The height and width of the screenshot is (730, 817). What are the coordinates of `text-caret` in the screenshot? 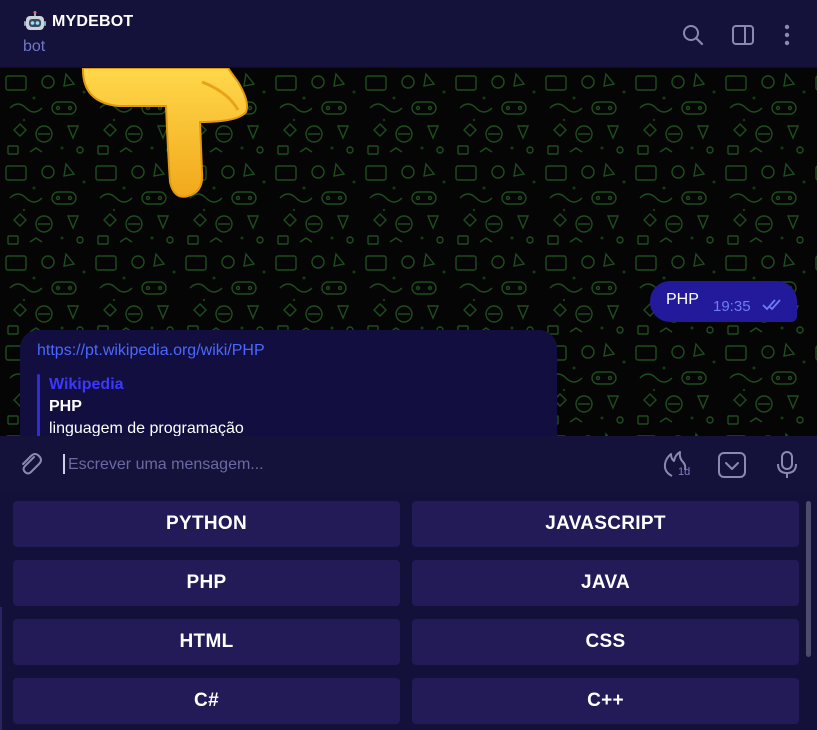 It's located at (64, 464).